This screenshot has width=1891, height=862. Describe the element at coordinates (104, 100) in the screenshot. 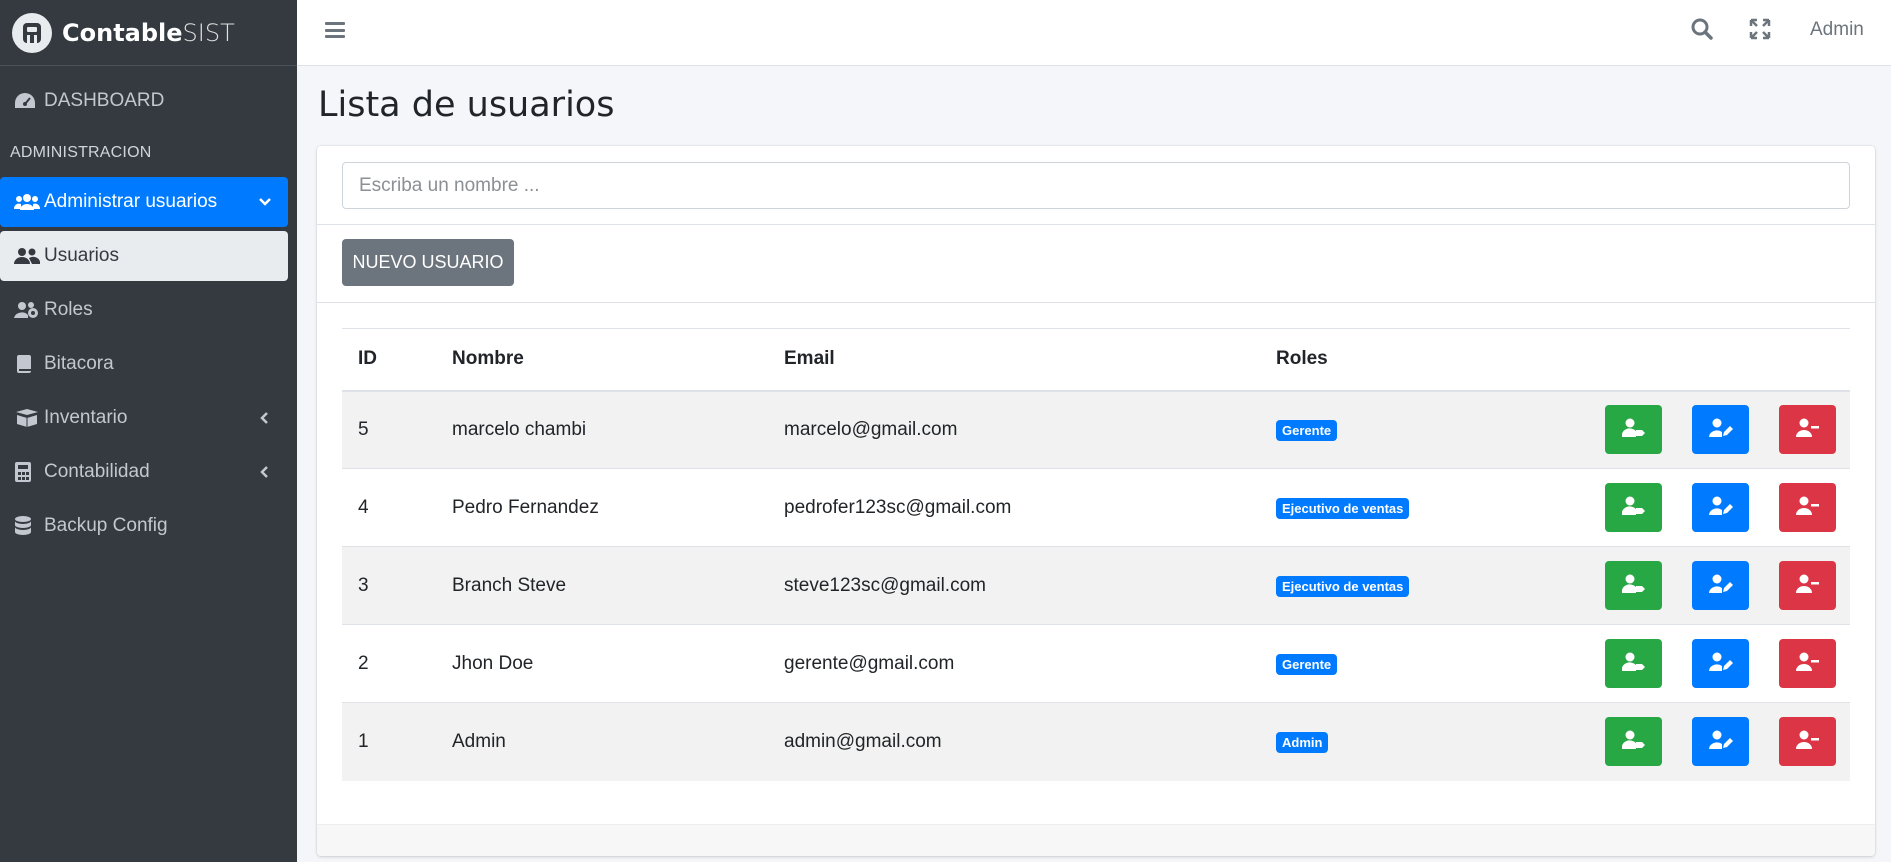

I see `sidebar-item-label: DASHBOARD` at that location.